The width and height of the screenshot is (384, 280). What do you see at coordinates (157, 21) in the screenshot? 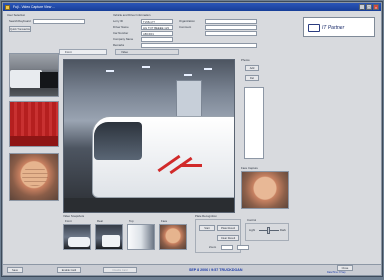
I see `reg-field: TL58-177` at bounding box center [157, 21].